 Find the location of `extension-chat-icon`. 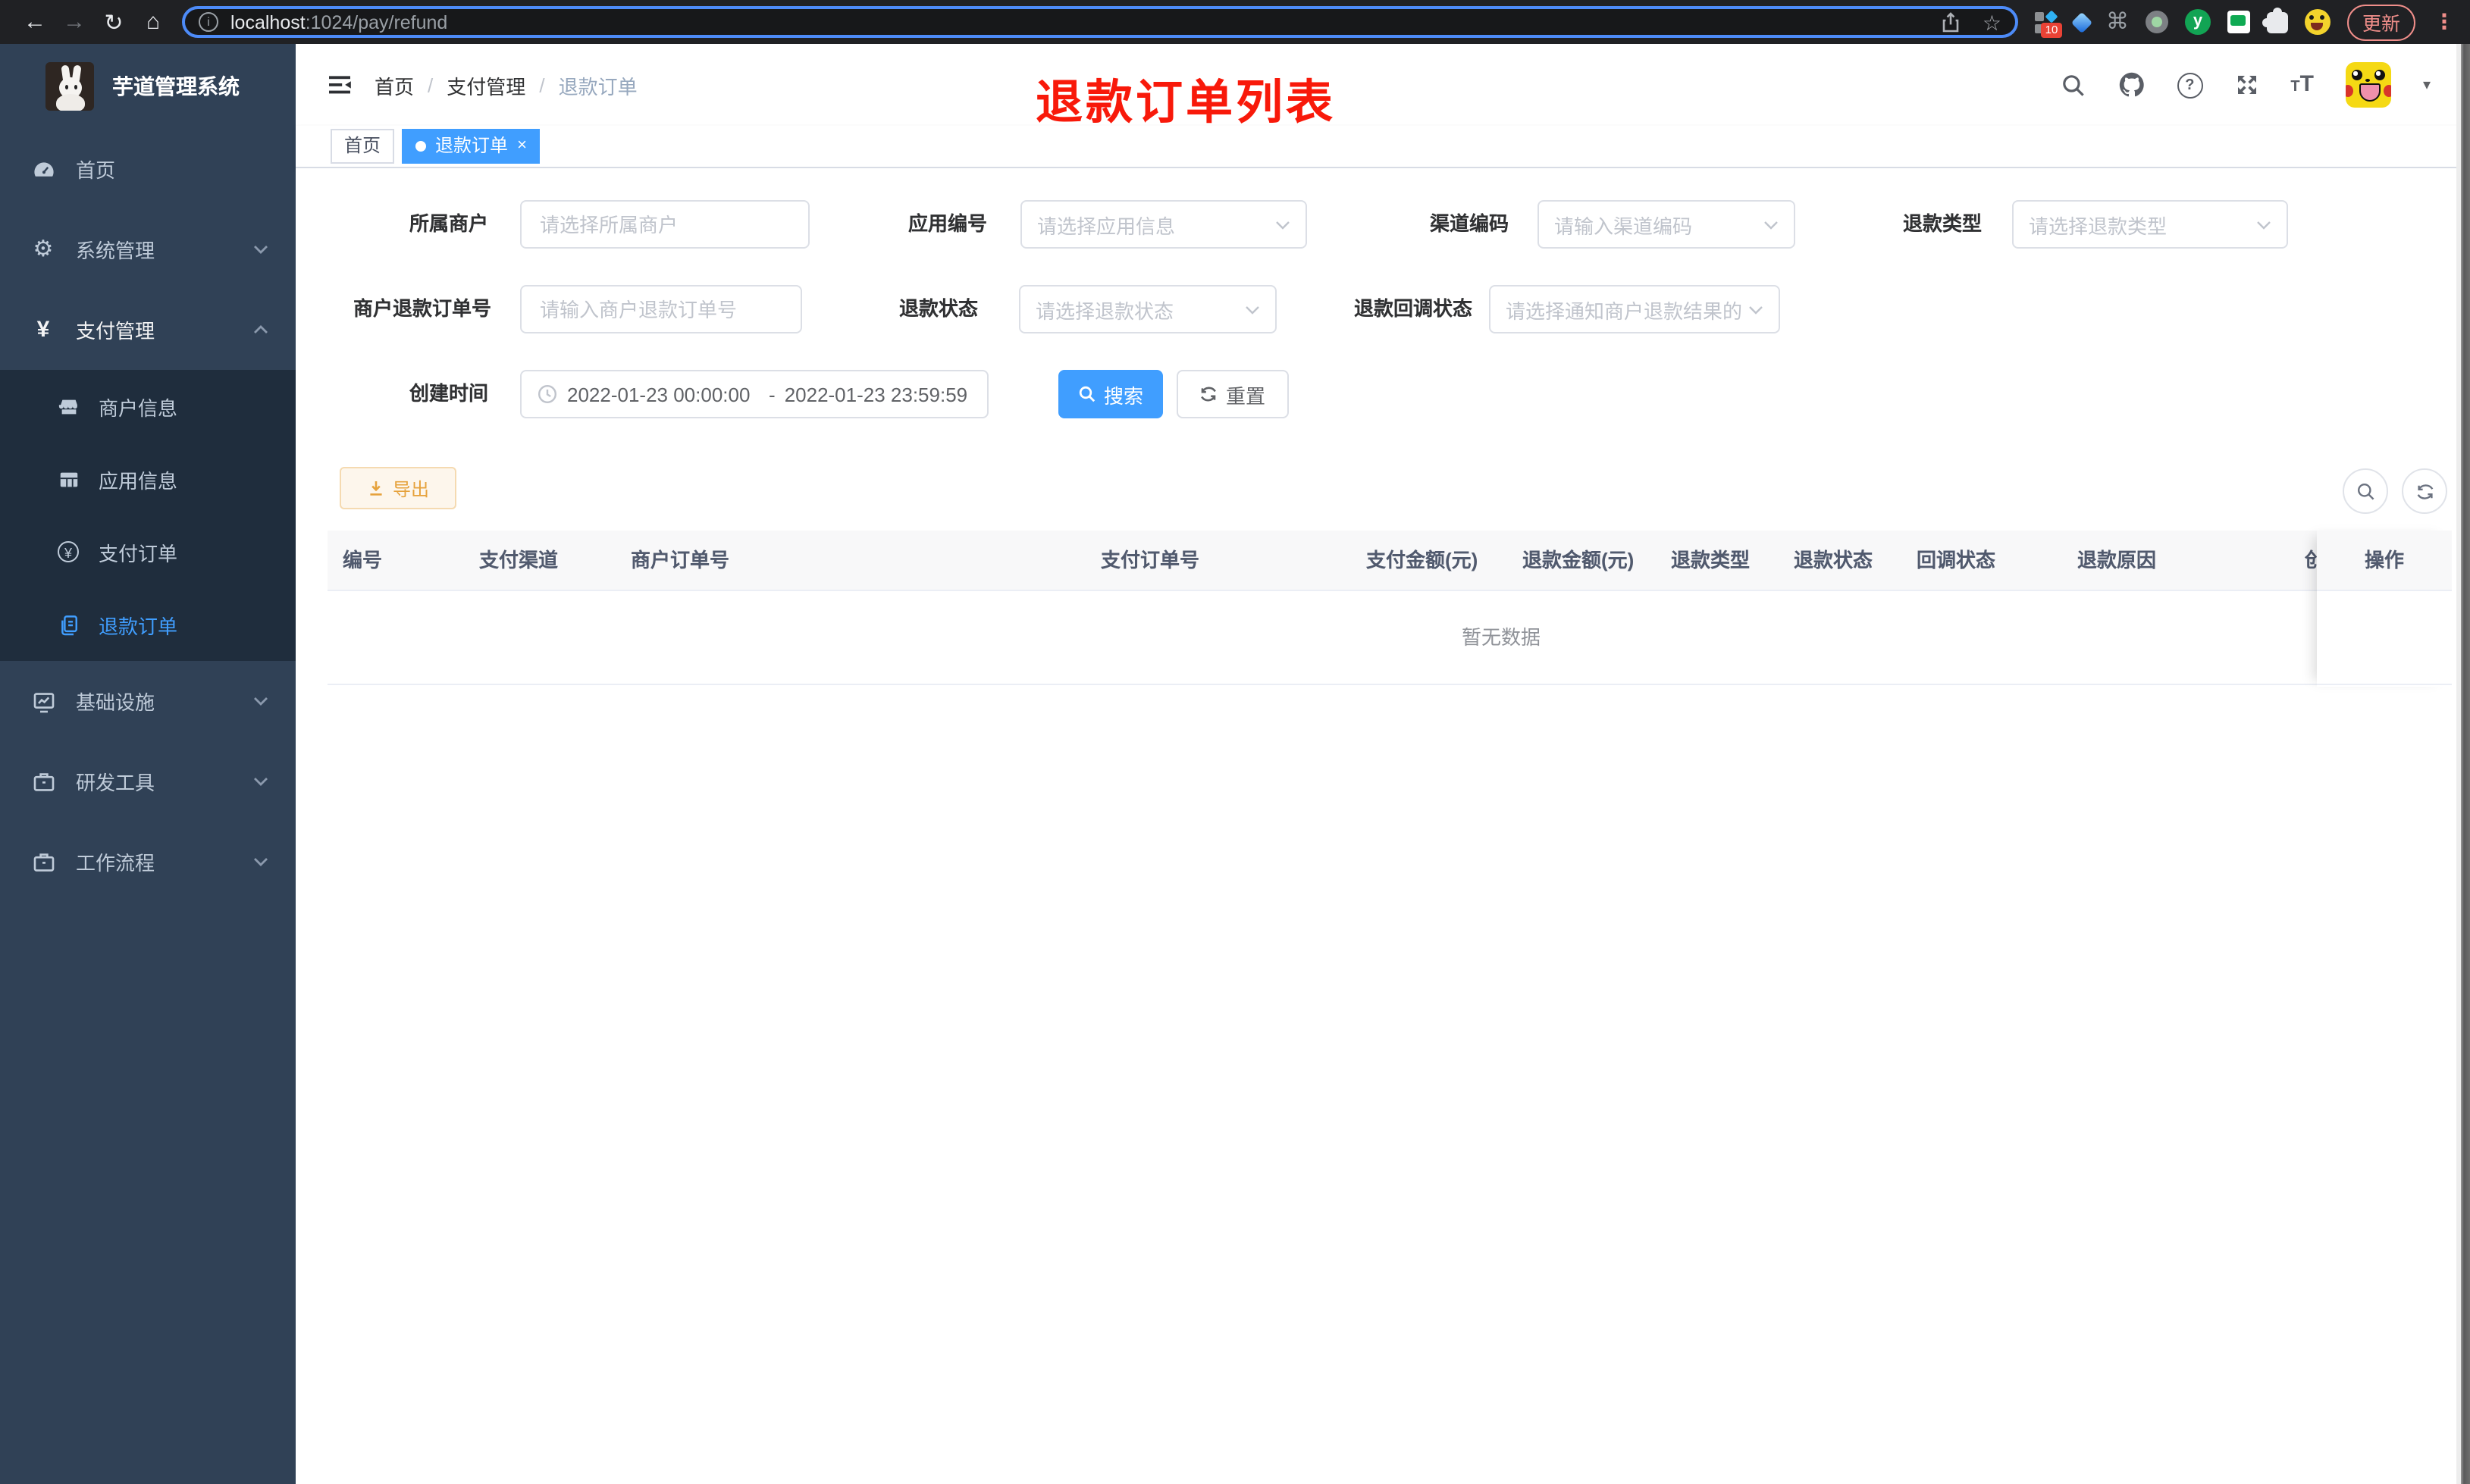

extension-chat-icon is located at coordinates (2238, 22).